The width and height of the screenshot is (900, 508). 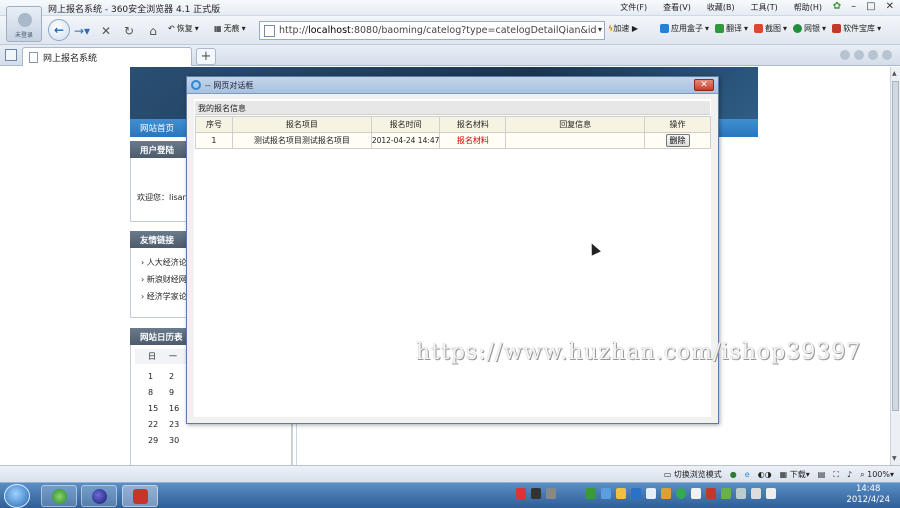 I want to click on tab-active: 网上报名系统, so click(x=107, y=56).